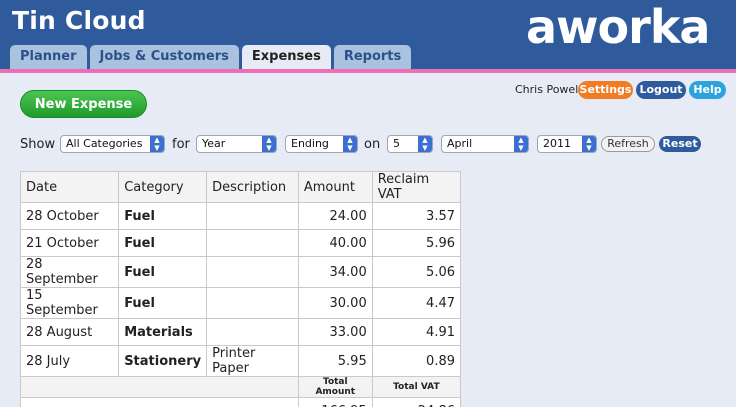 The height and width of the screenshot is (407, 736). Describe the element at coordinates (416, 387) in the screenshot. I see `total-vat-label: Total VAT` at that location.